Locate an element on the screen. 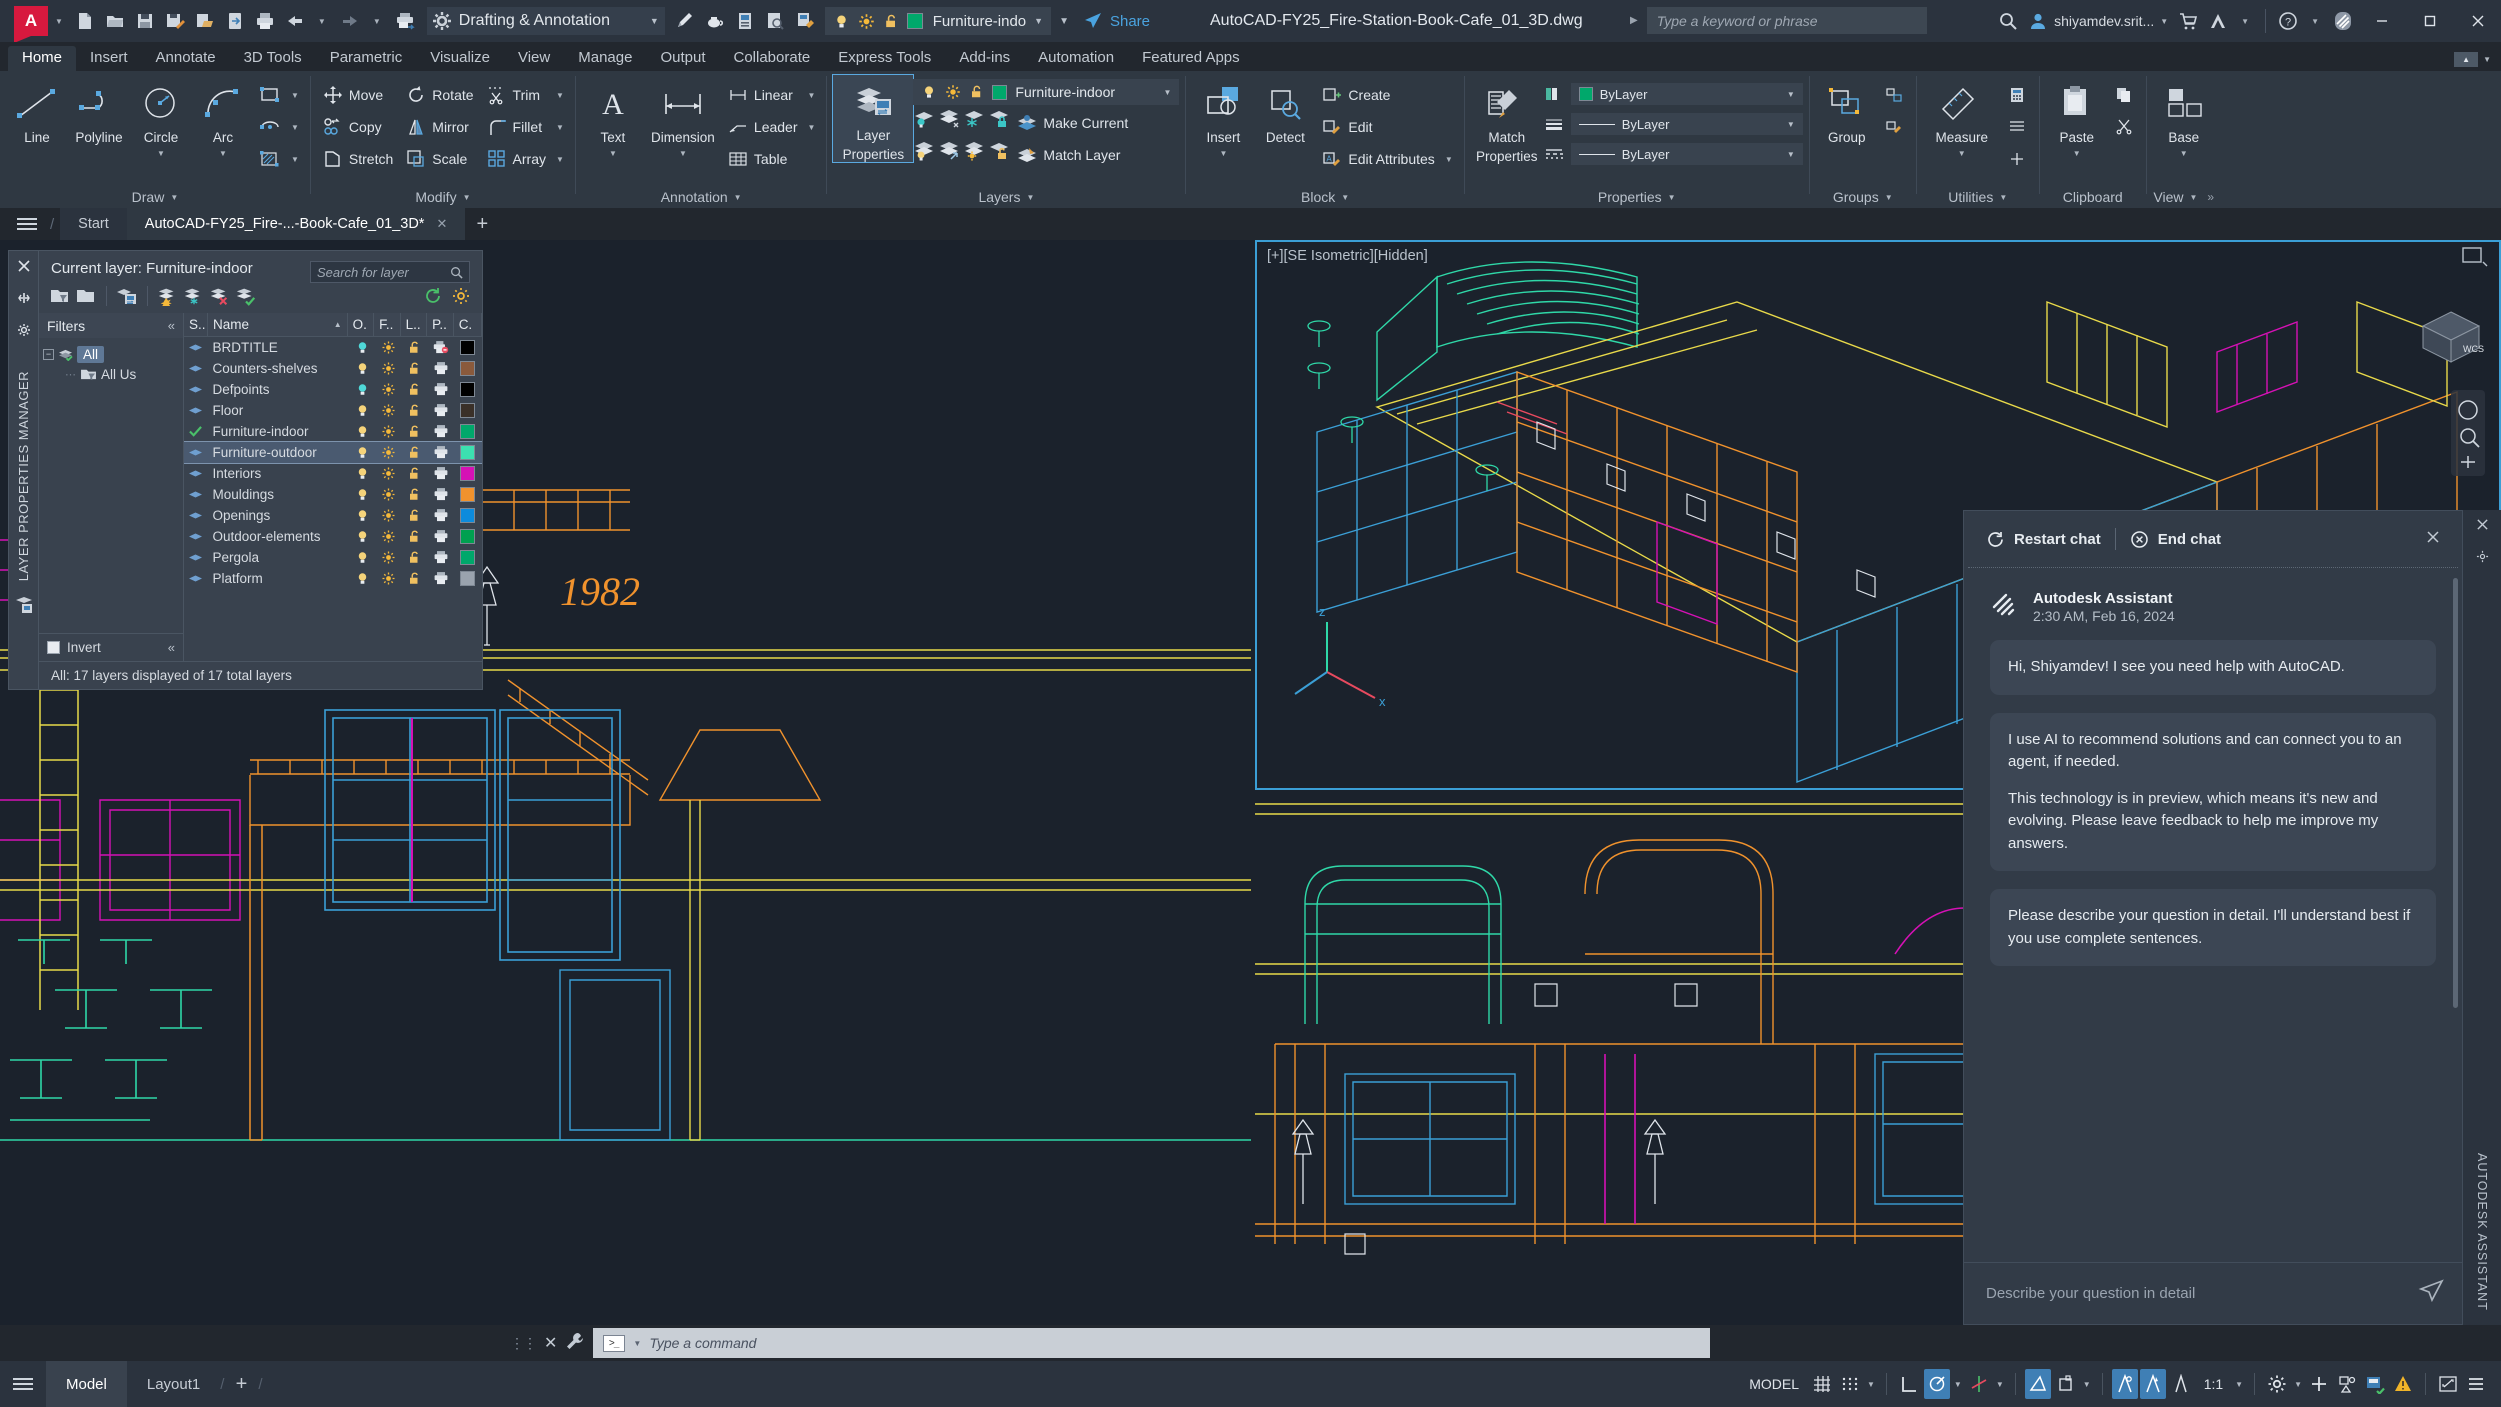 This screenshot has height=1407, width=2501. redo-icon is located at coordinates (350, 21).